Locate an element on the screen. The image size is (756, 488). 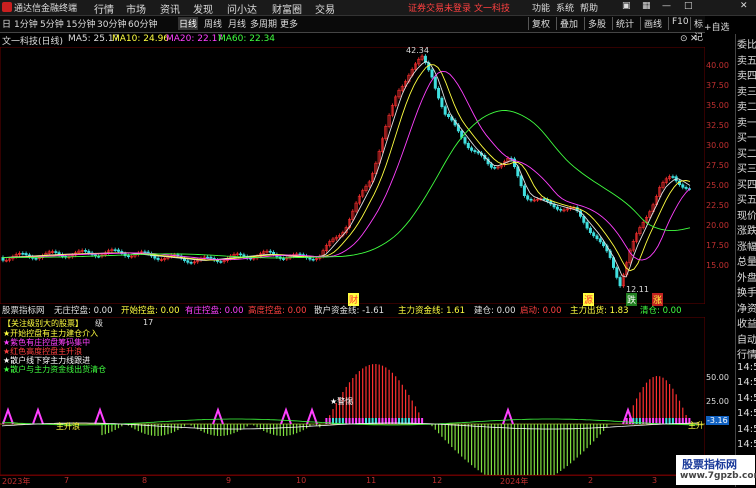
sidebar-item: 涨幅 is located at coordinates (746, 245).